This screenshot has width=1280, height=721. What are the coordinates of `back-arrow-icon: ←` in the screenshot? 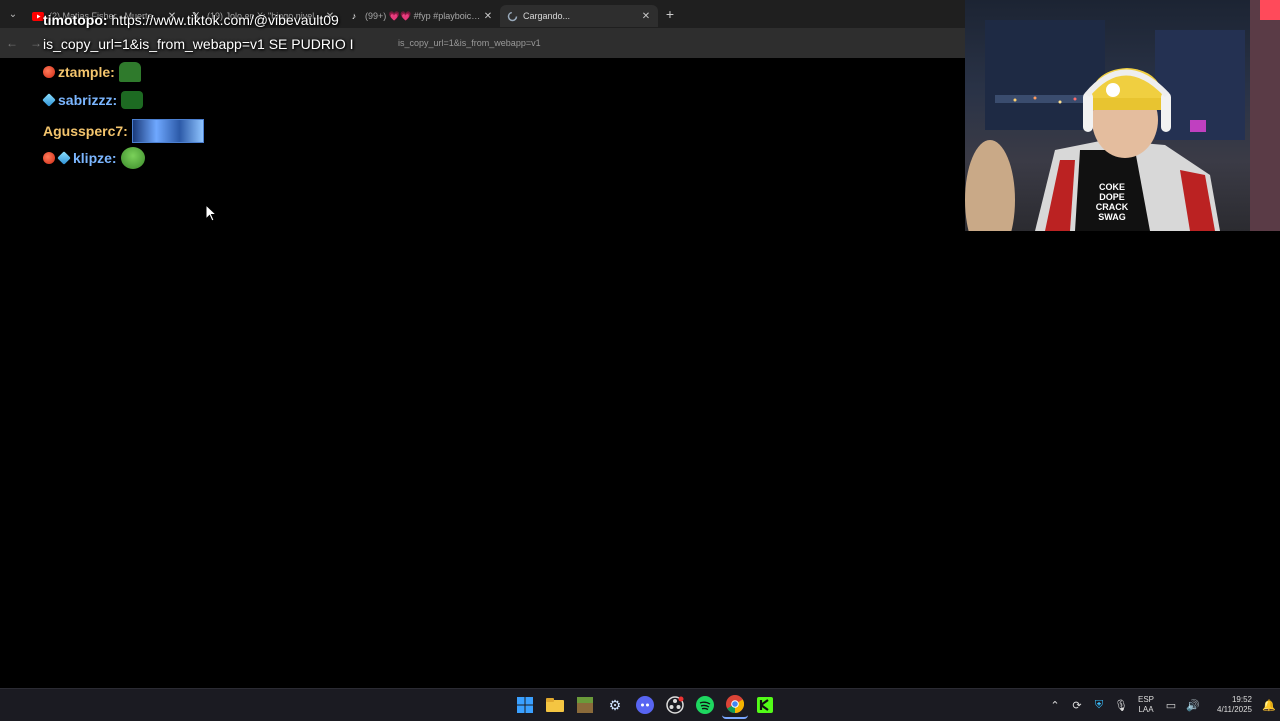 It's located at (12, 43).